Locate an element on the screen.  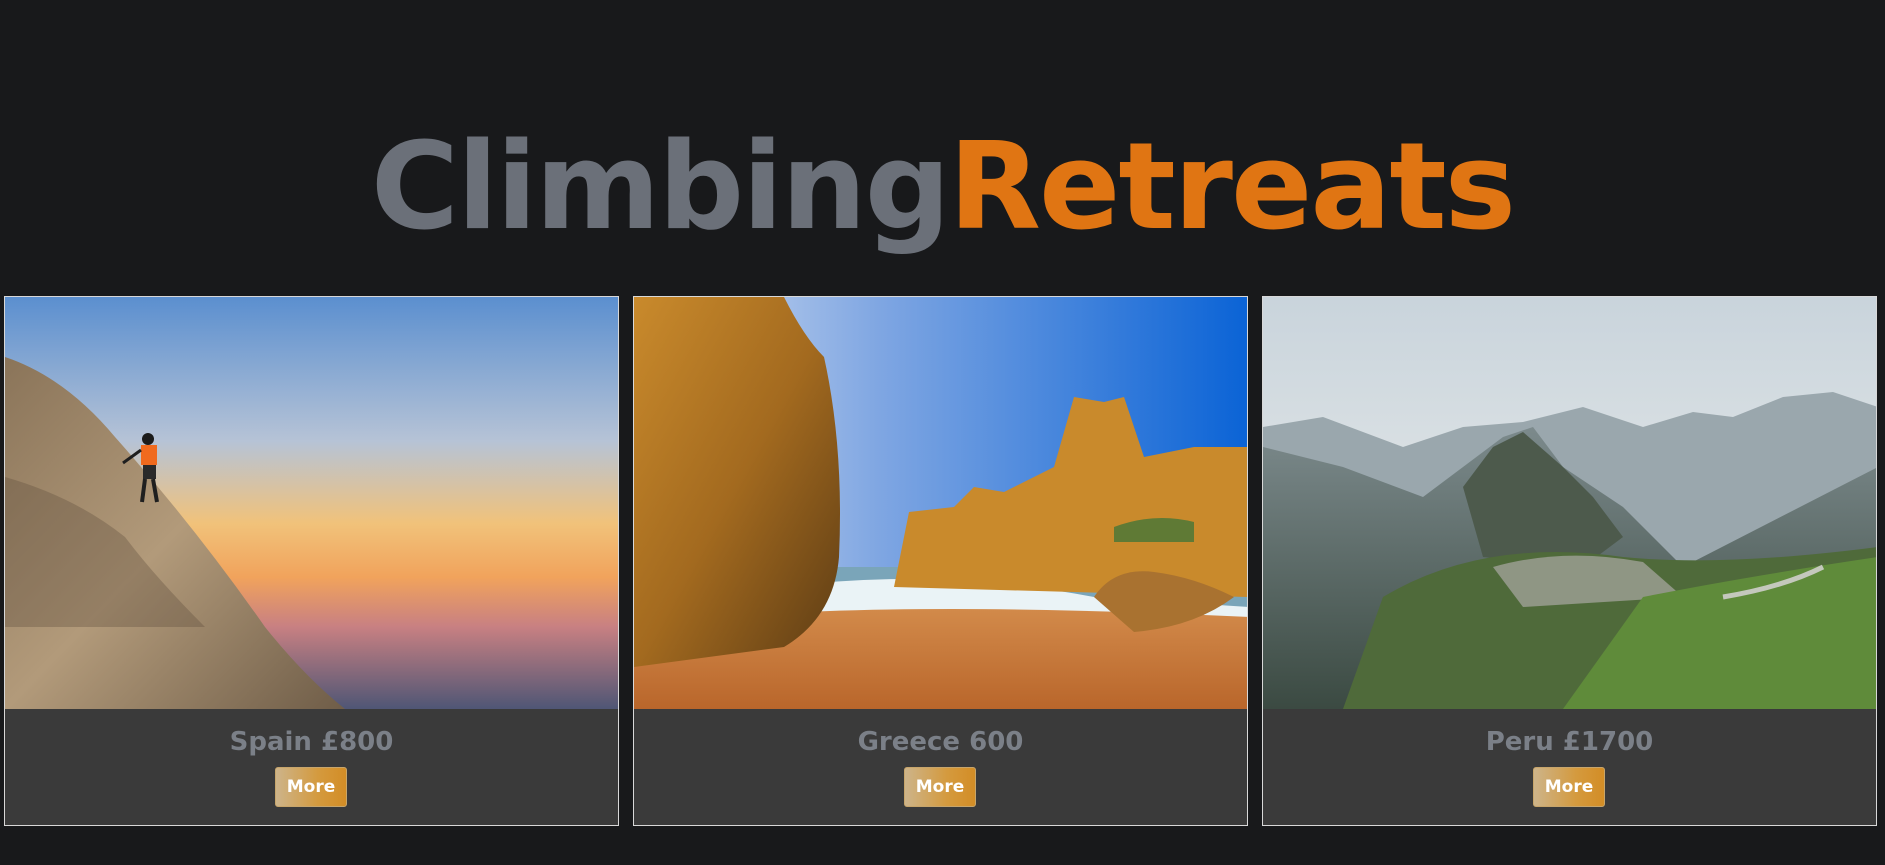
more-button-spain: More is located at coordinates (311, 787).